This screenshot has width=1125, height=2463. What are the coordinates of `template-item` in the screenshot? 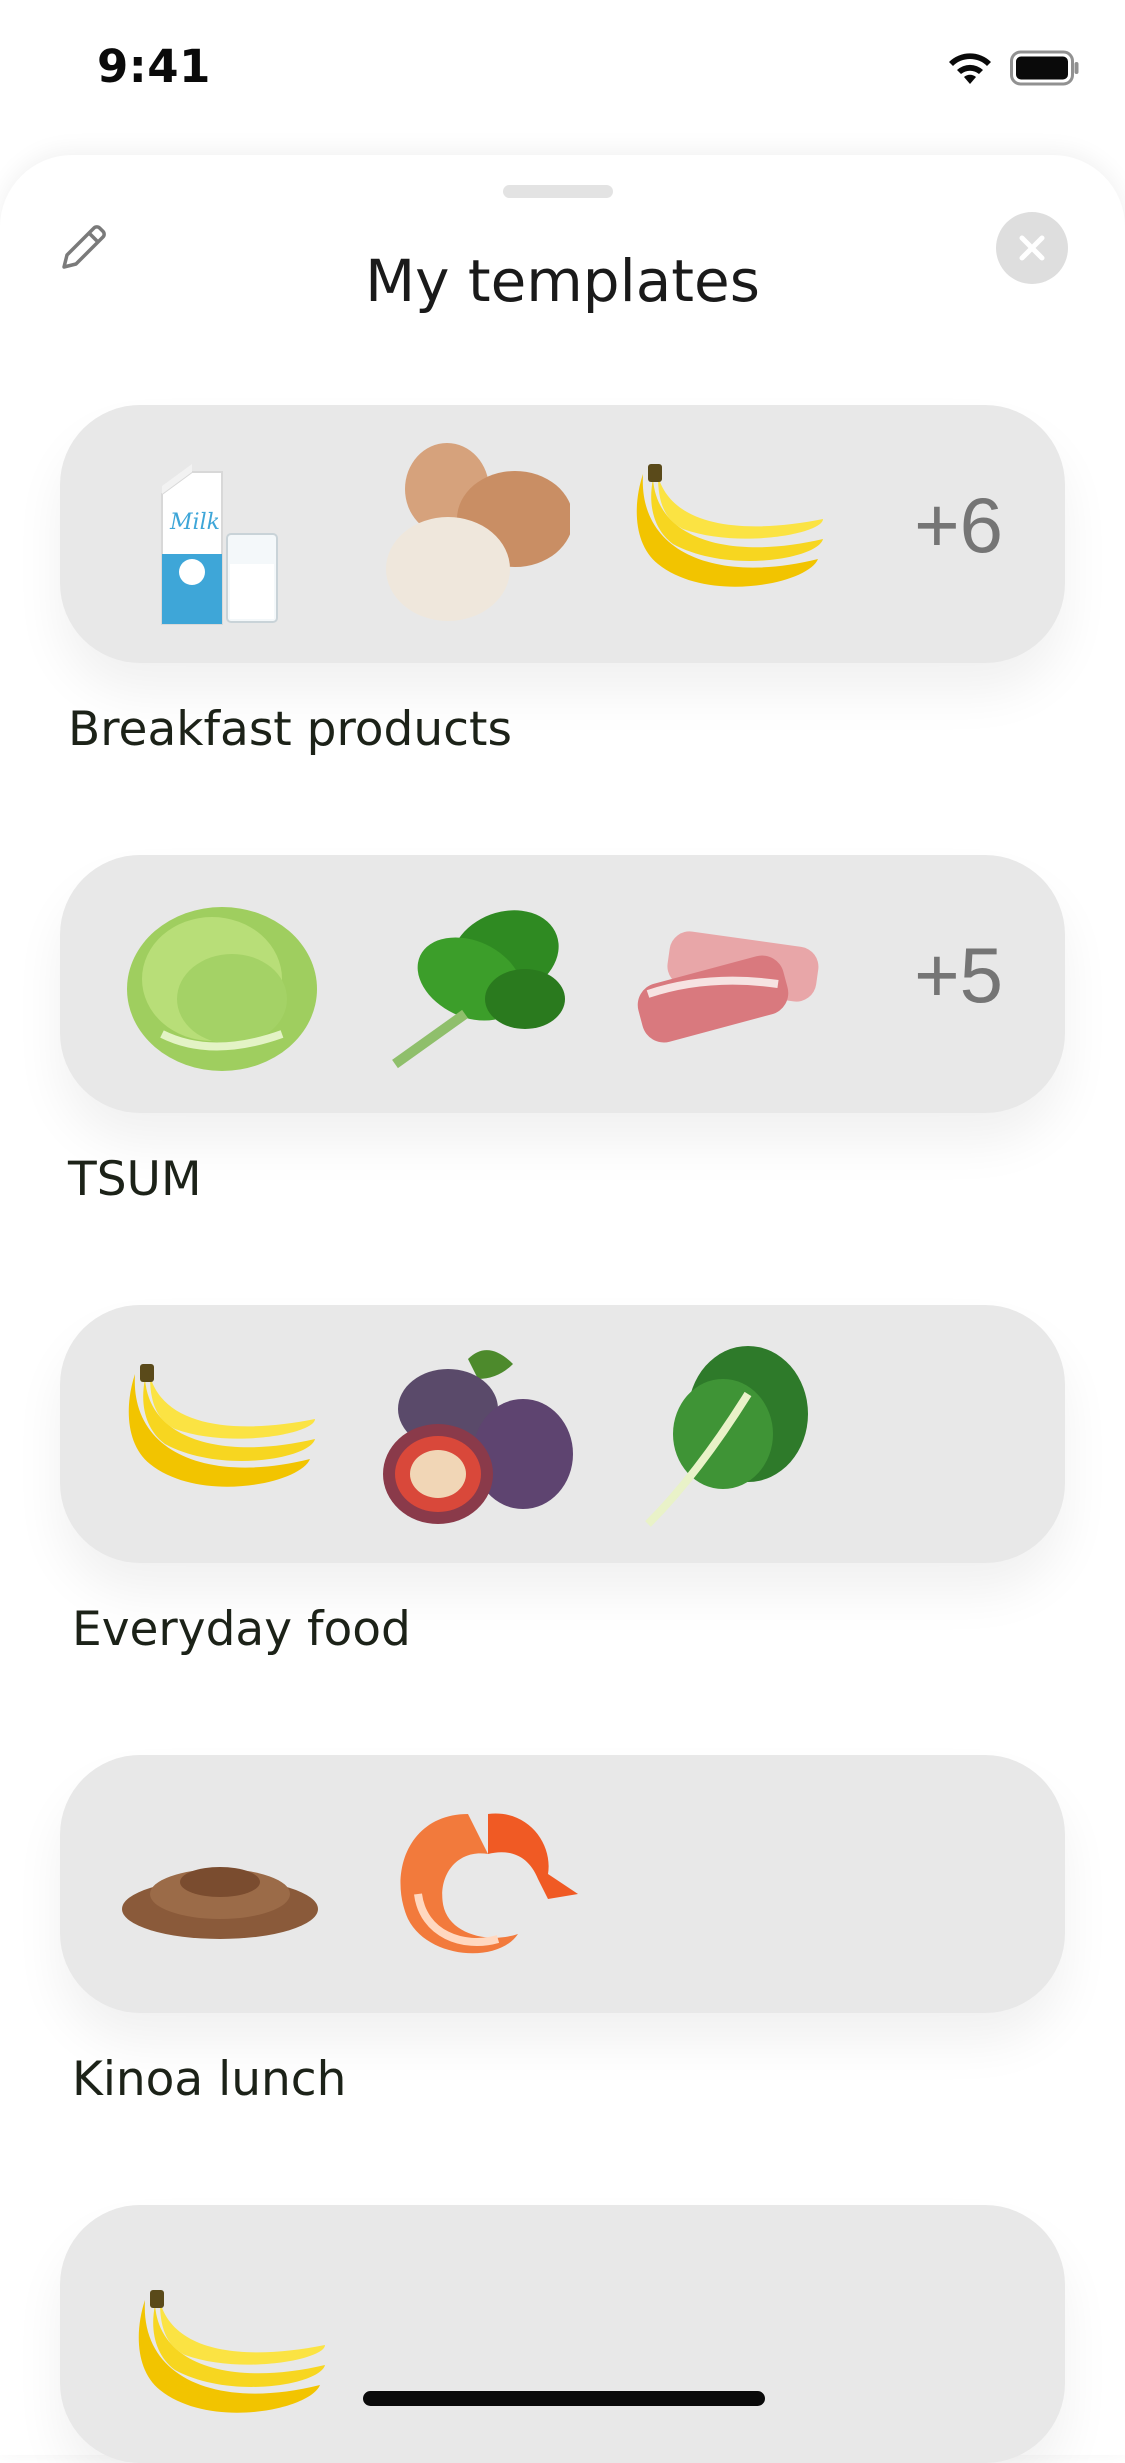 It's located at (562, 2334).